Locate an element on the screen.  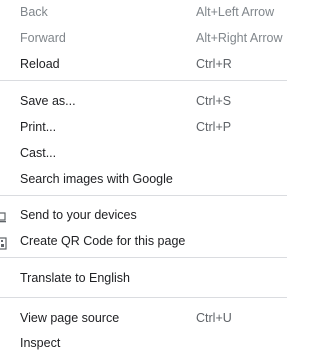
qr-code-icon is located at coordinates (3, 242).